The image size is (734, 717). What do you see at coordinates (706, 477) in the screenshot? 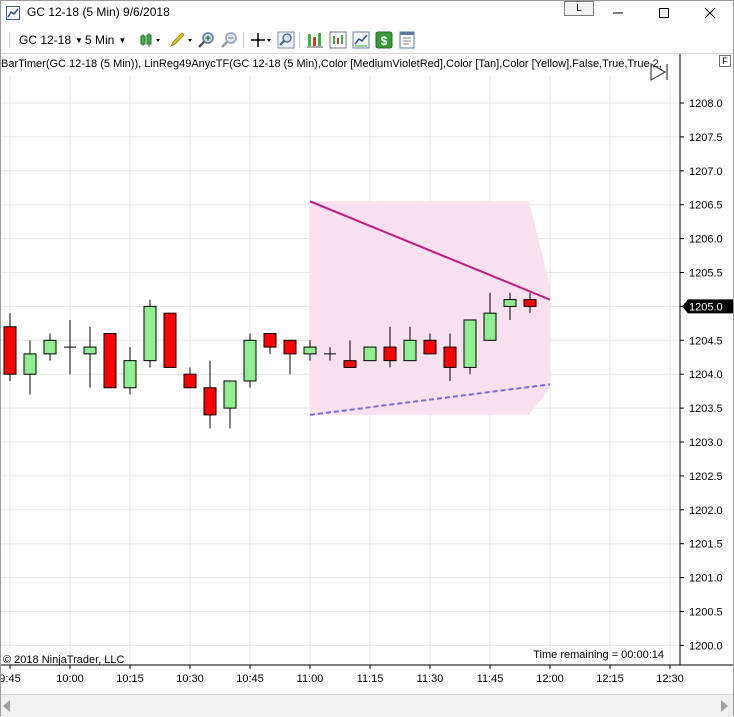
I see `y-tick-label: 1202.5` at bounding box center [706, 477].